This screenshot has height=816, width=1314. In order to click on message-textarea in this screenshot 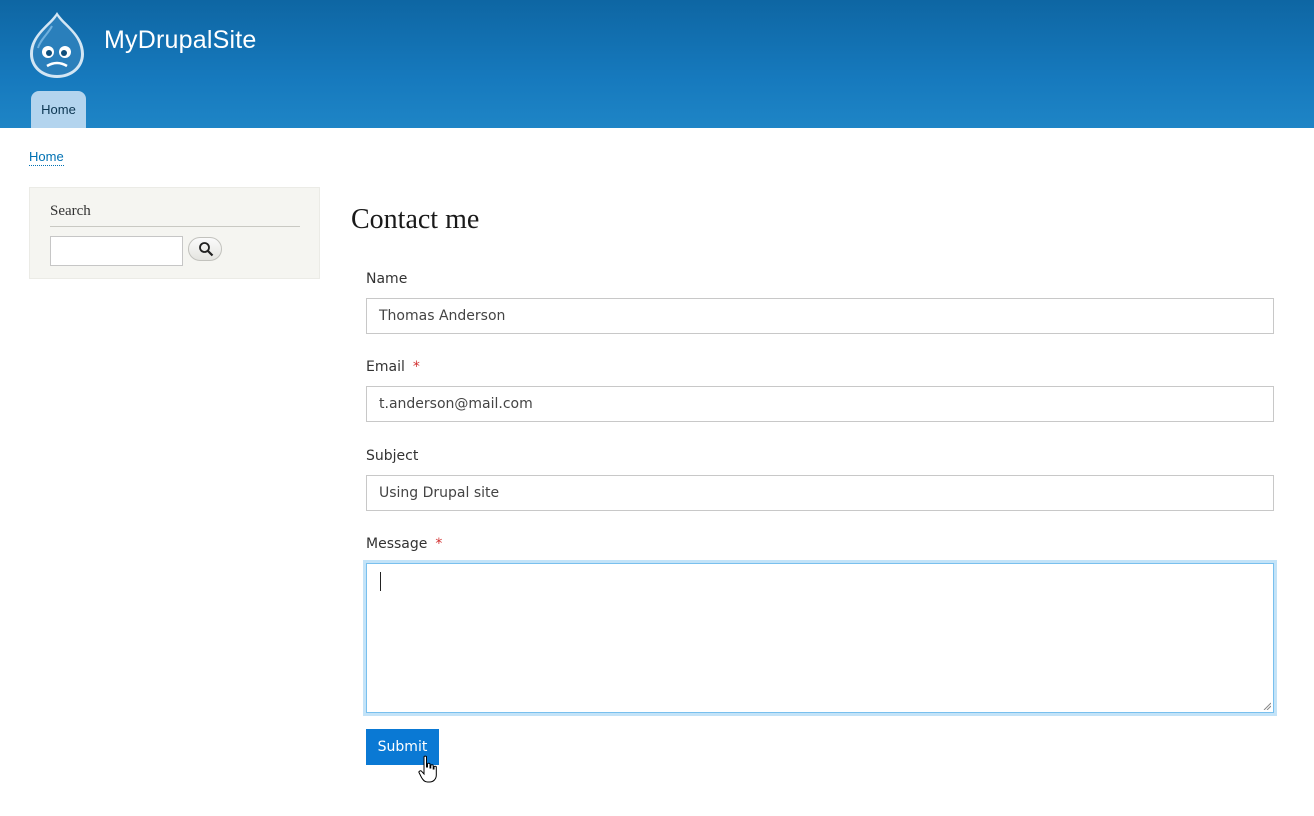, I will do `click(820, 638)`.